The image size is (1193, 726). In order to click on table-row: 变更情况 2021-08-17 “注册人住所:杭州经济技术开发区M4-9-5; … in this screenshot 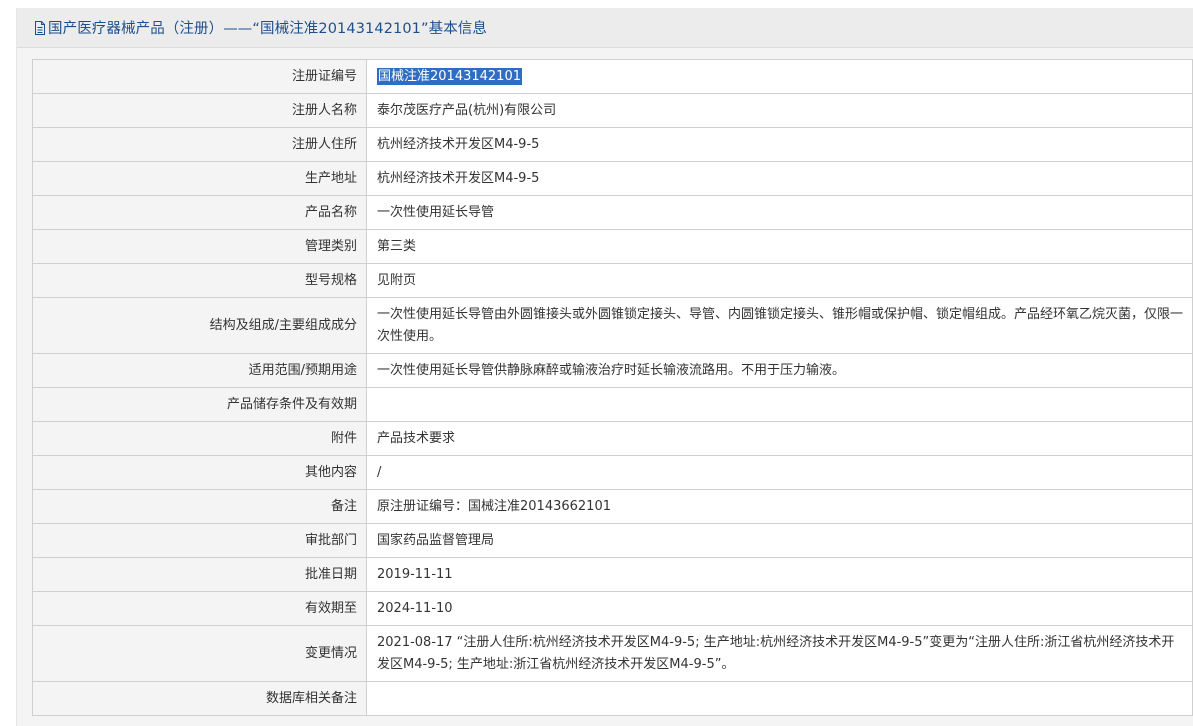, I will do `click(612, 653)`.